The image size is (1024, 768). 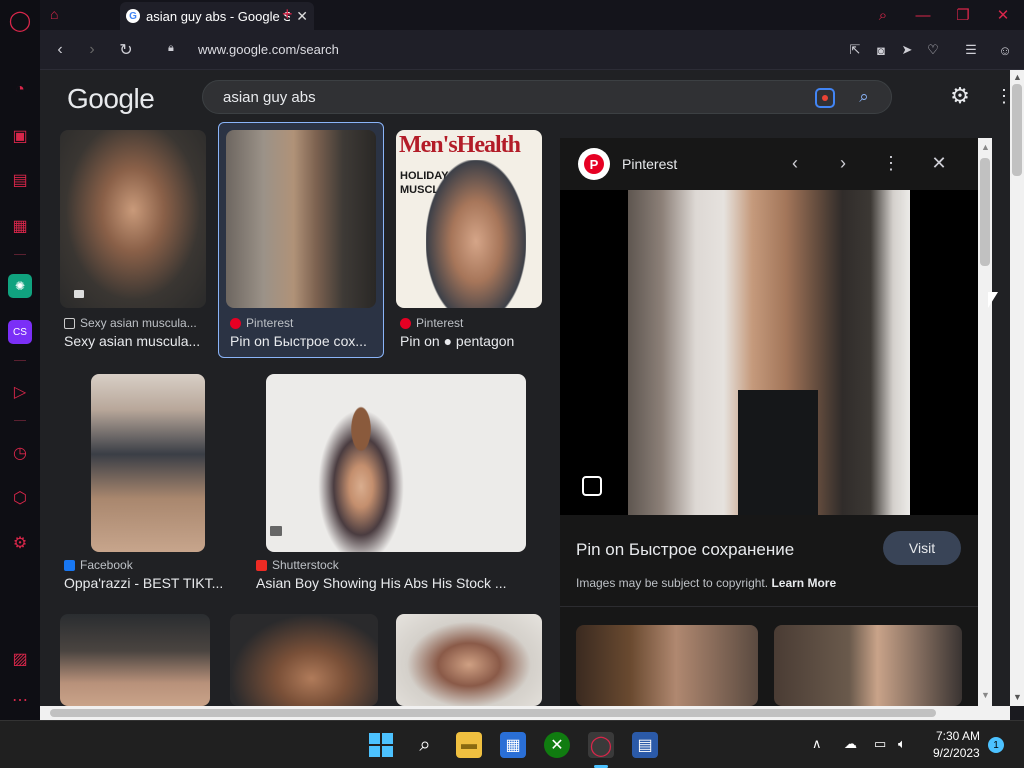 What do you see at coordinates (1003, 15) in the screenshot?
I see `close-window-icon: ✕` at bounding box center [1003, 15].